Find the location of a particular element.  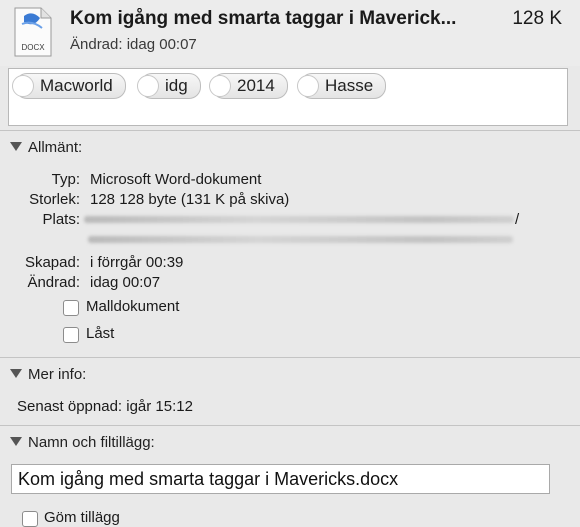

size-label: Storlek: is located at coordinates (54, 199).